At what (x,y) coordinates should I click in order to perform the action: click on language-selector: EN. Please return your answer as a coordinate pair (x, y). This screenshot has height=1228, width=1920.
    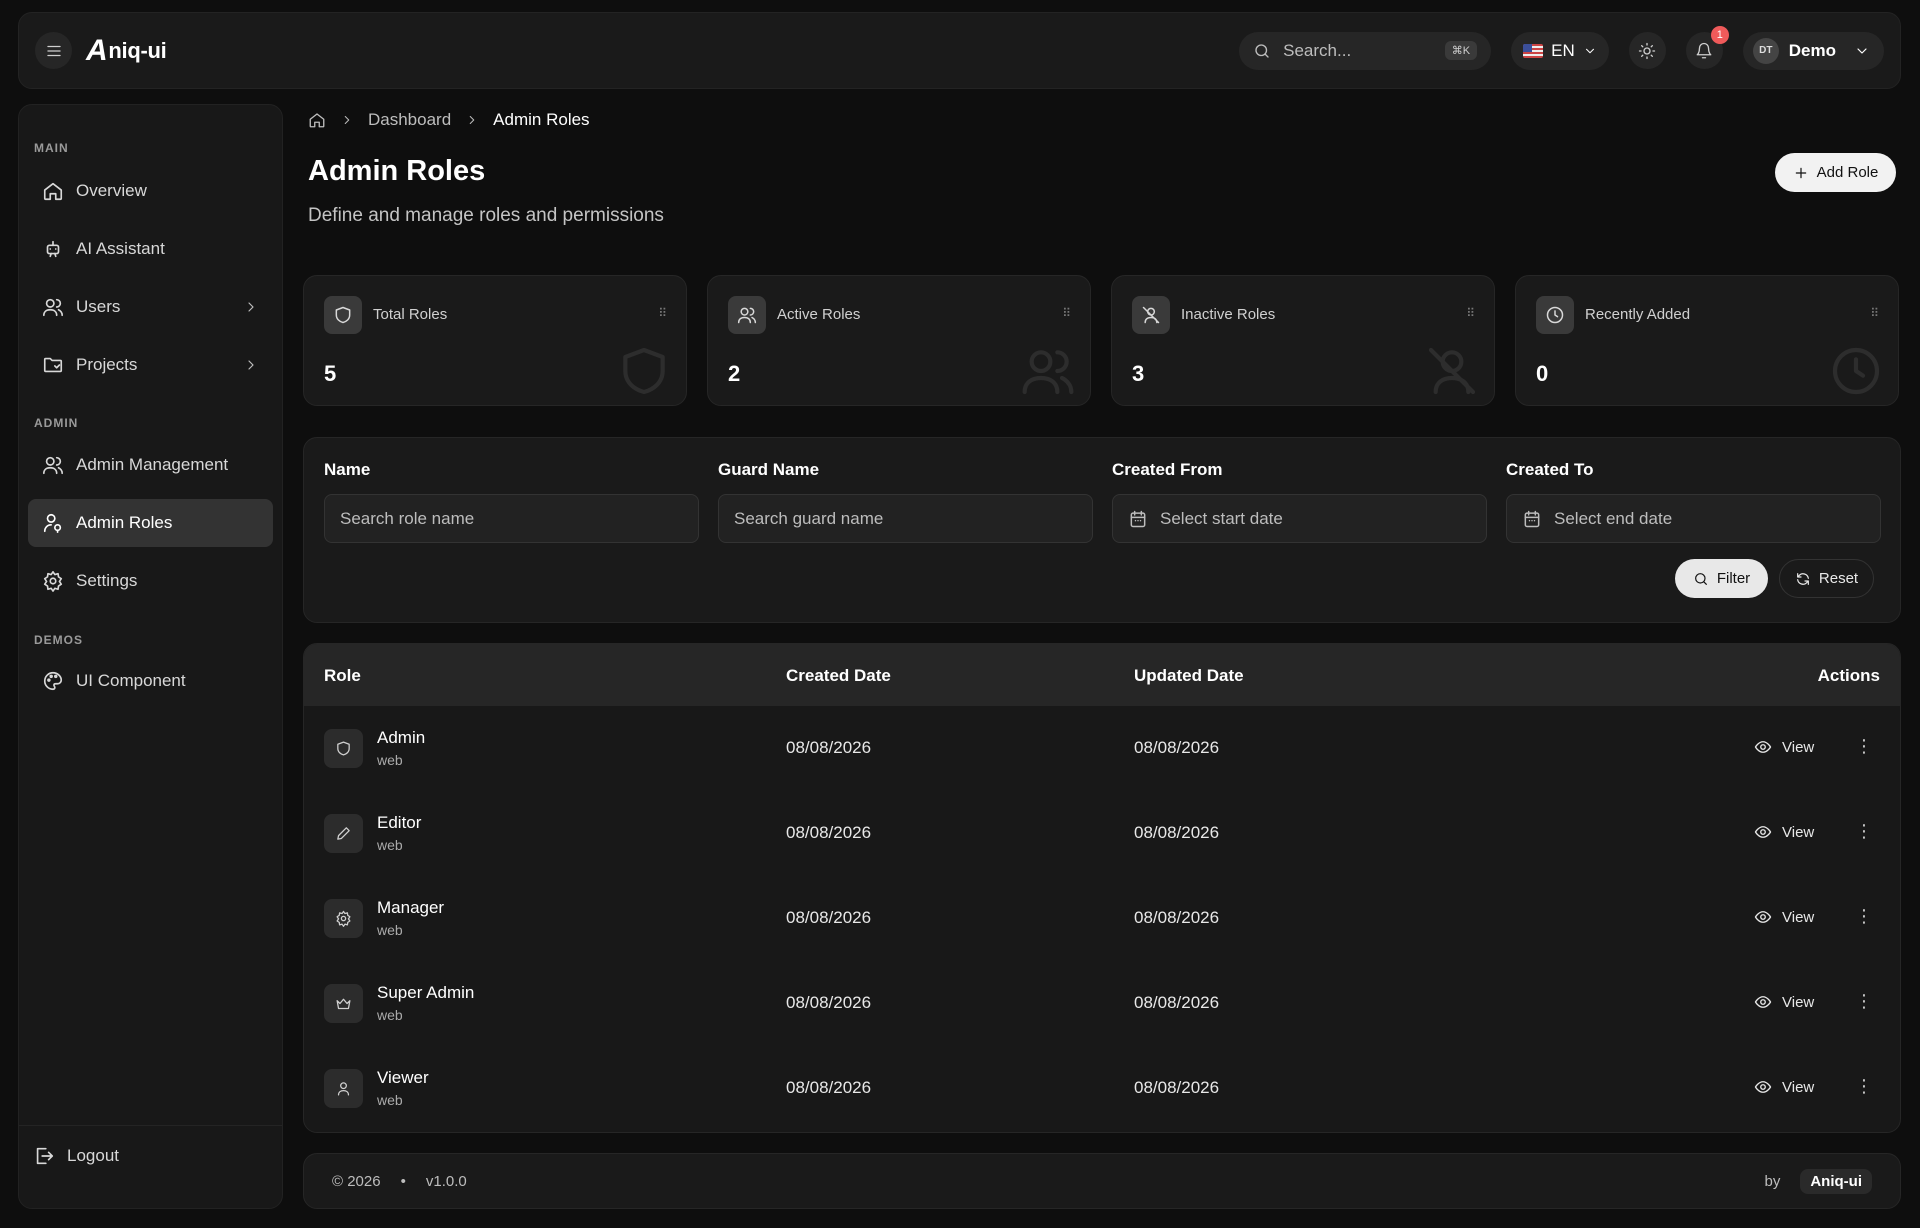
    Looking at the image, I should click on (1560, 50).